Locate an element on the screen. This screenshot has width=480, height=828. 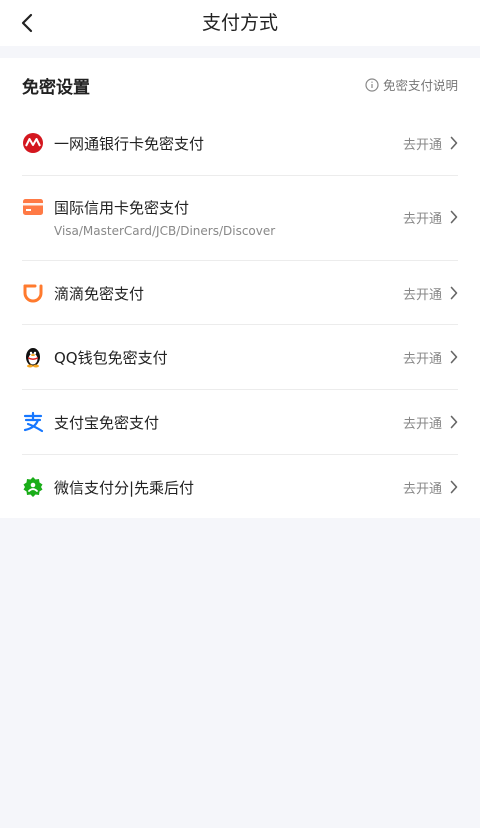
section-title: 免密设置 is located at coordinates (56, 88).